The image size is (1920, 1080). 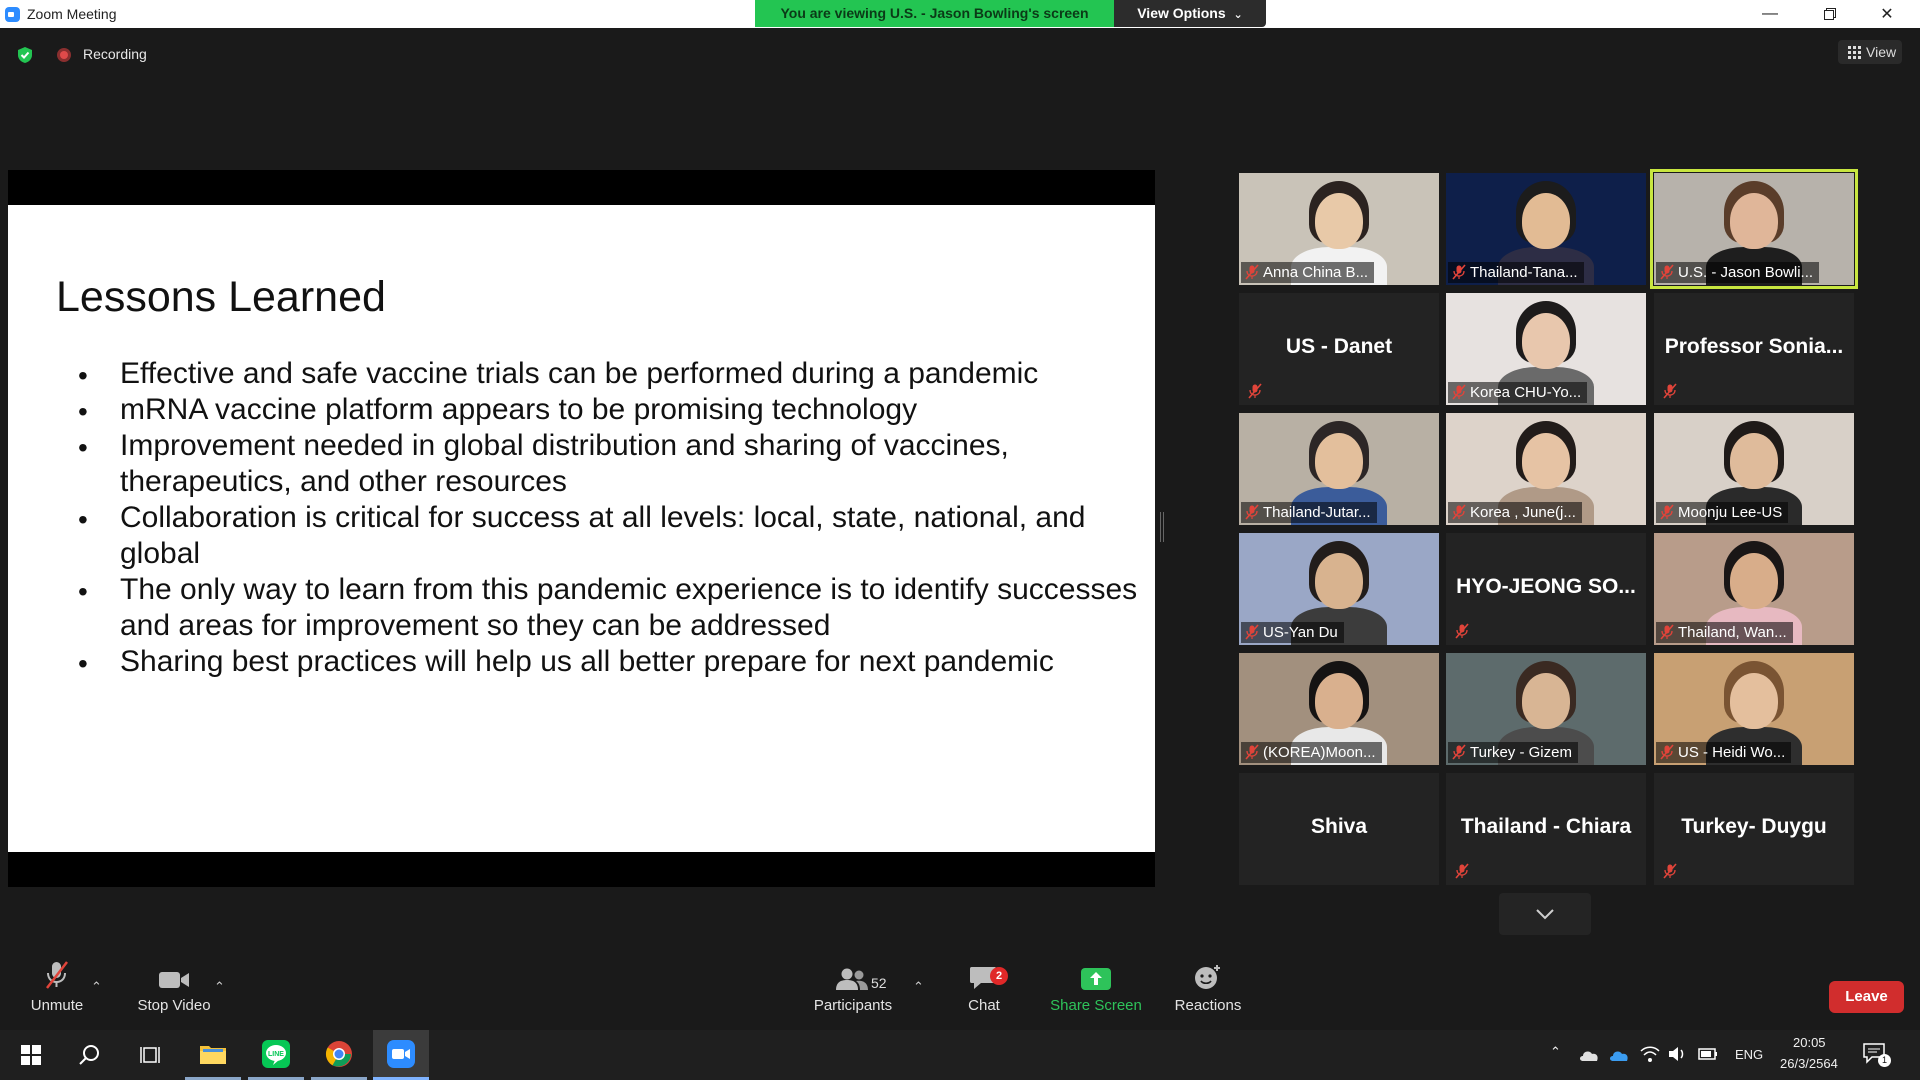 What do you see at coordinates (1749, 1054) in the screenshot?
I see `input-language-indicator: ENG` at bounding box center [1749, 1054].